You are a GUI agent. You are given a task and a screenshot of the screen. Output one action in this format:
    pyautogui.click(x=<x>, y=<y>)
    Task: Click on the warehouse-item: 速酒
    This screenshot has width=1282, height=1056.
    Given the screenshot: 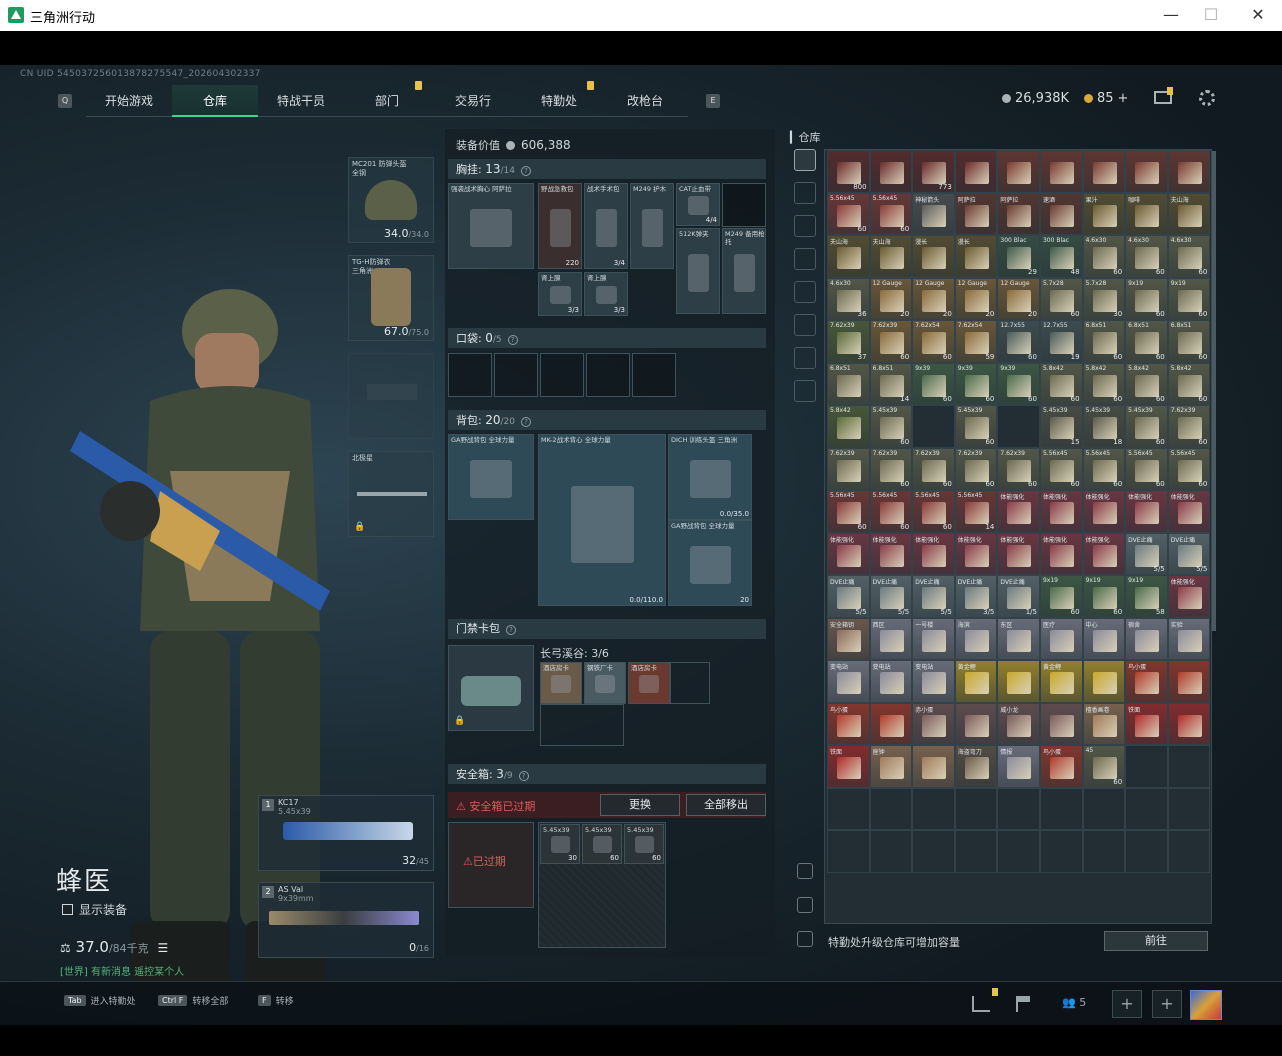 What is the action you would take?
    pyautogui.click(x=1061, y=213)
    